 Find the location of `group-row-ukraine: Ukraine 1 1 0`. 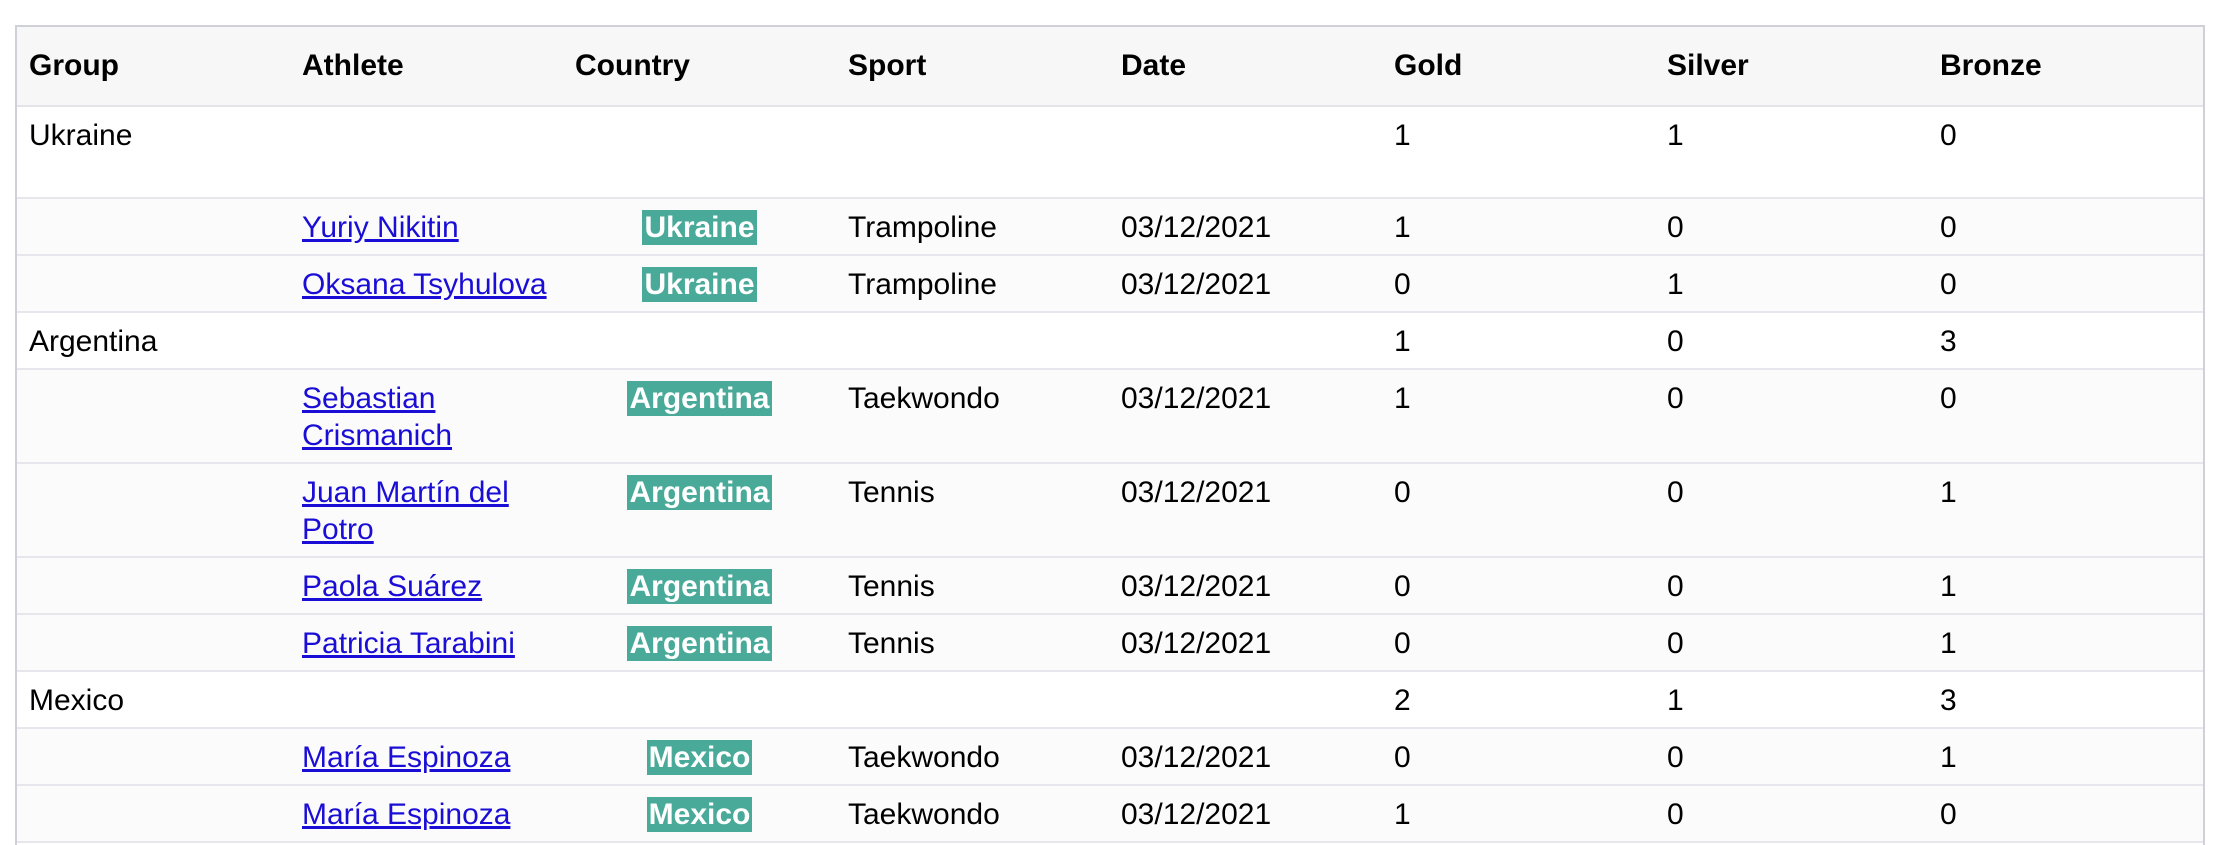

group-row-ukraine: Ukraine 1 1 0 is located at coordinates (1110, 152).